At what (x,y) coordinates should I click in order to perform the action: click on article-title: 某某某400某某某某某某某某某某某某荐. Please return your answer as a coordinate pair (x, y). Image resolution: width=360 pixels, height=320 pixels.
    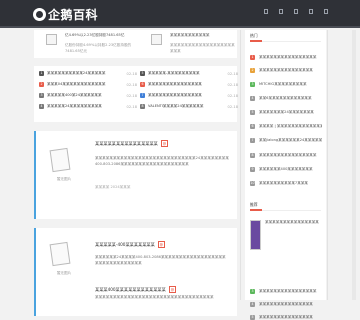
    Looking at the image, I should click on (135, 289).